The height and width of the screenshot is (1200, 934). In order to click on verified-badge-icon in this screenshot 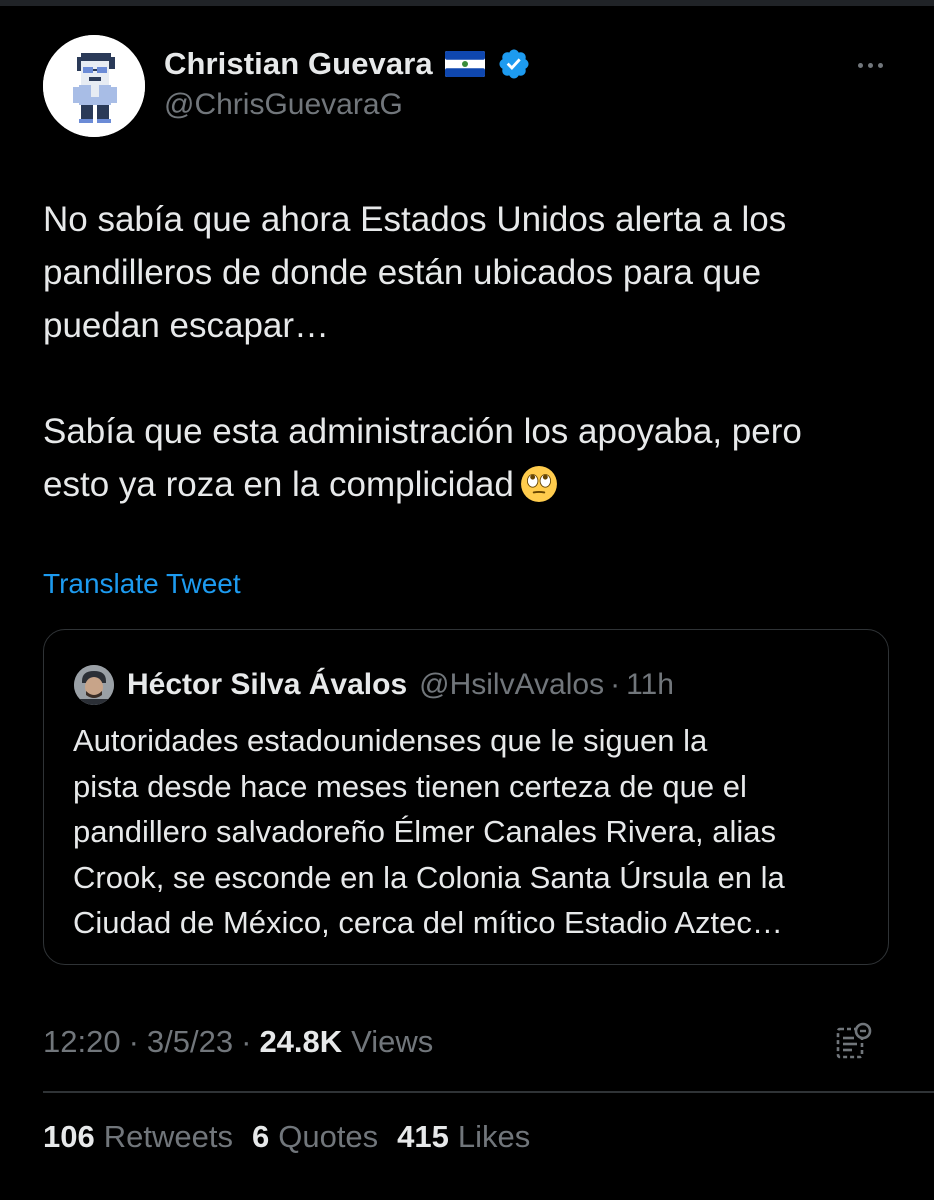, I will do `click(514, 64)`.